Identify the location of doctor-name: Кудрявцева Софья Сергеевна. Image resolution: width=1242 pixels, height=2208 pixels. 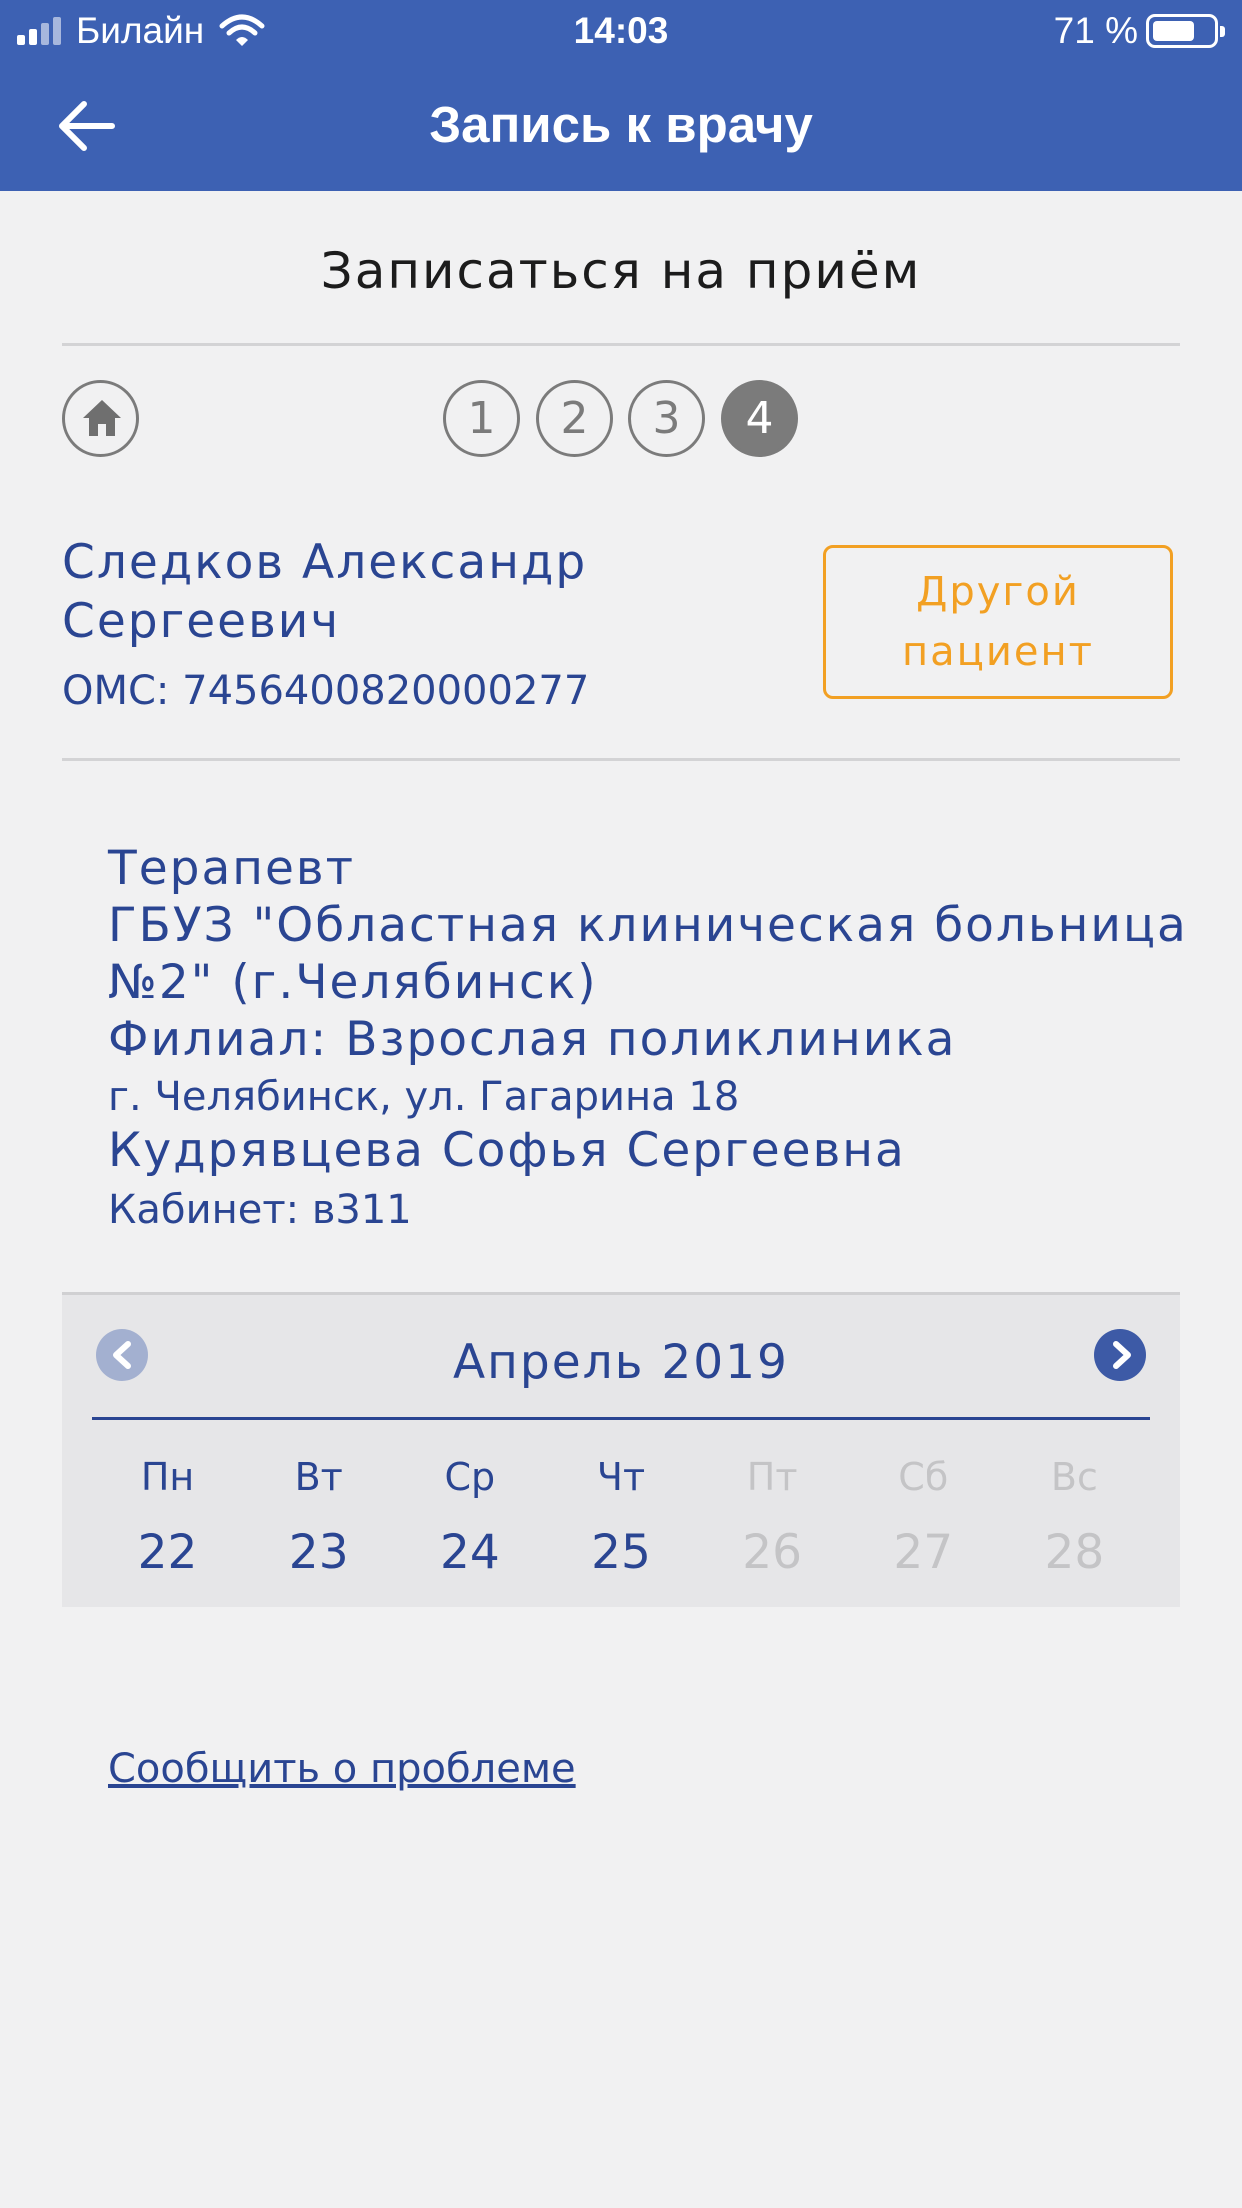
(507, 1150).